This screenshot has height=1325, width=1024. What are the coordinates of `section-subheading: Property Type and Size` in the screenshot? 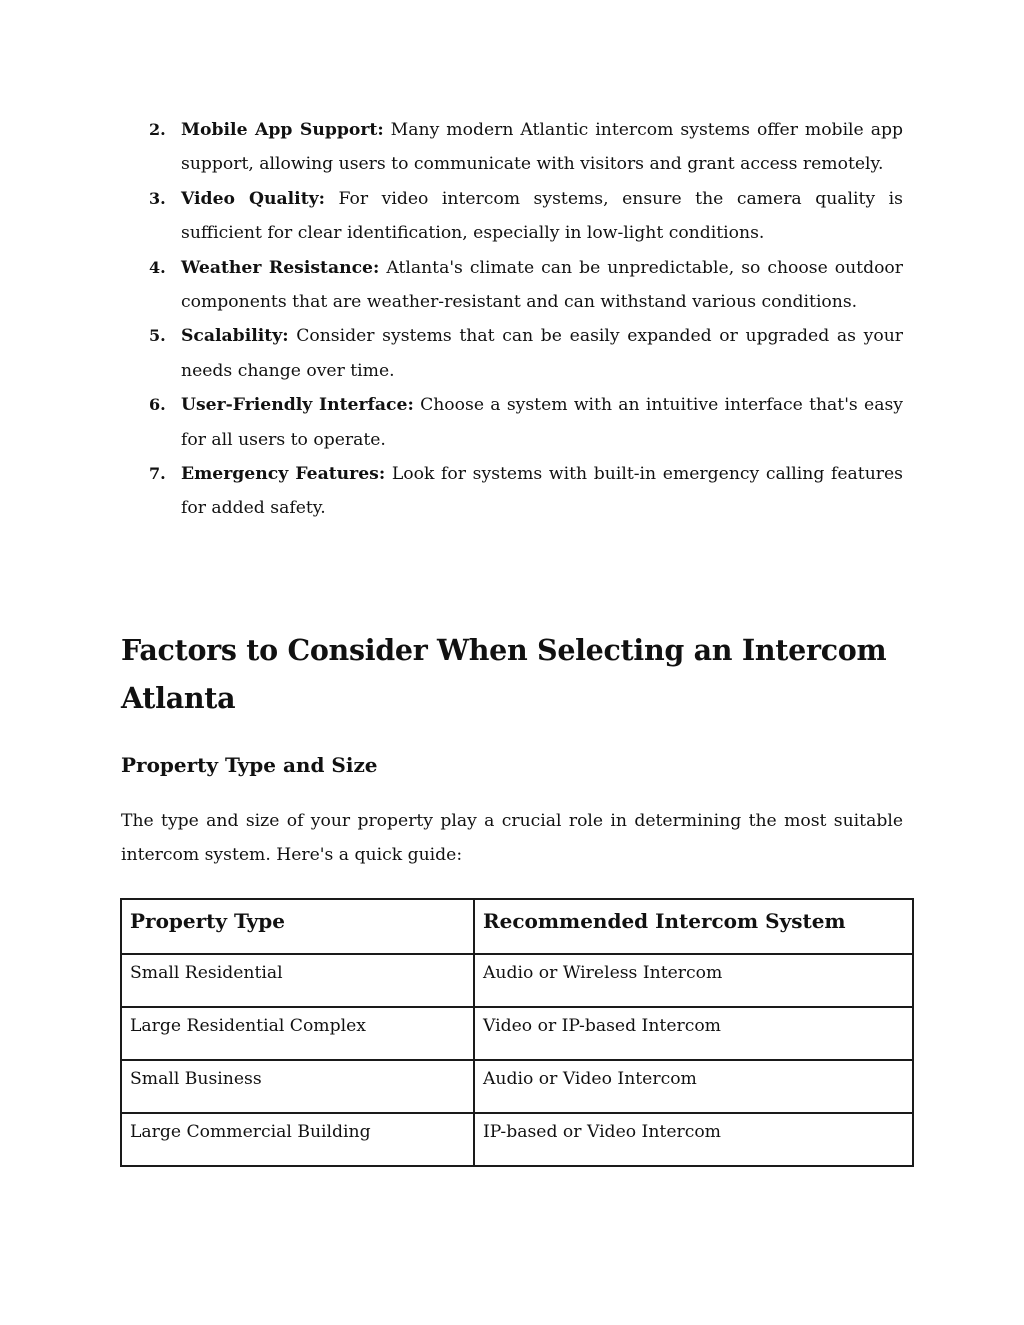 It's located at (249, 765).